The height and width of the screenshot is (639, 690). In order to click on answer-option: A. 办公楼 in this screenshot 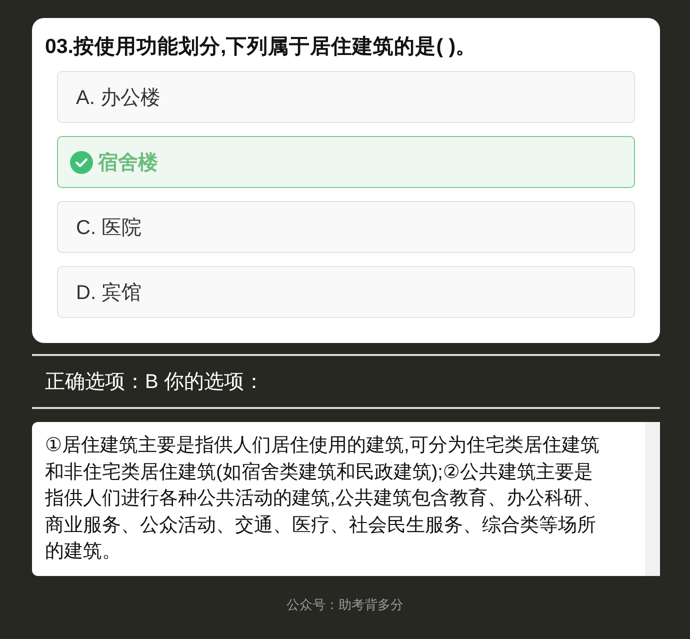, I will do `click(346, 97)`.